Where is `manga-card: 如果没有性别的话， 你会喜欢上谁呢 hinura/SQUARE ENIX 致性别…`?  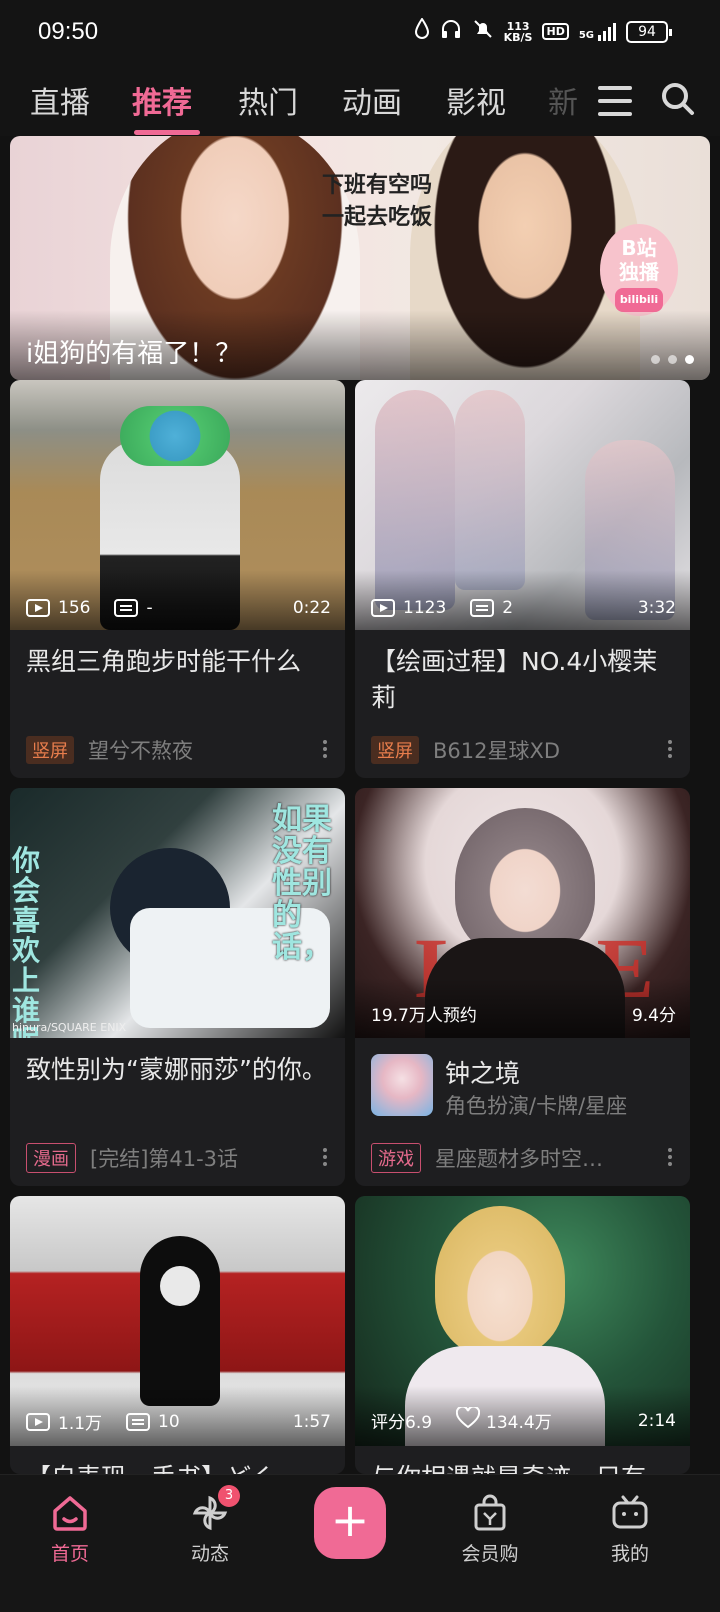
manga-card: 如果没有性别的话， 你会喜欢上谁呢 hinura/SQUARE ENIX 致性别… is located at coordinates (177, 987).